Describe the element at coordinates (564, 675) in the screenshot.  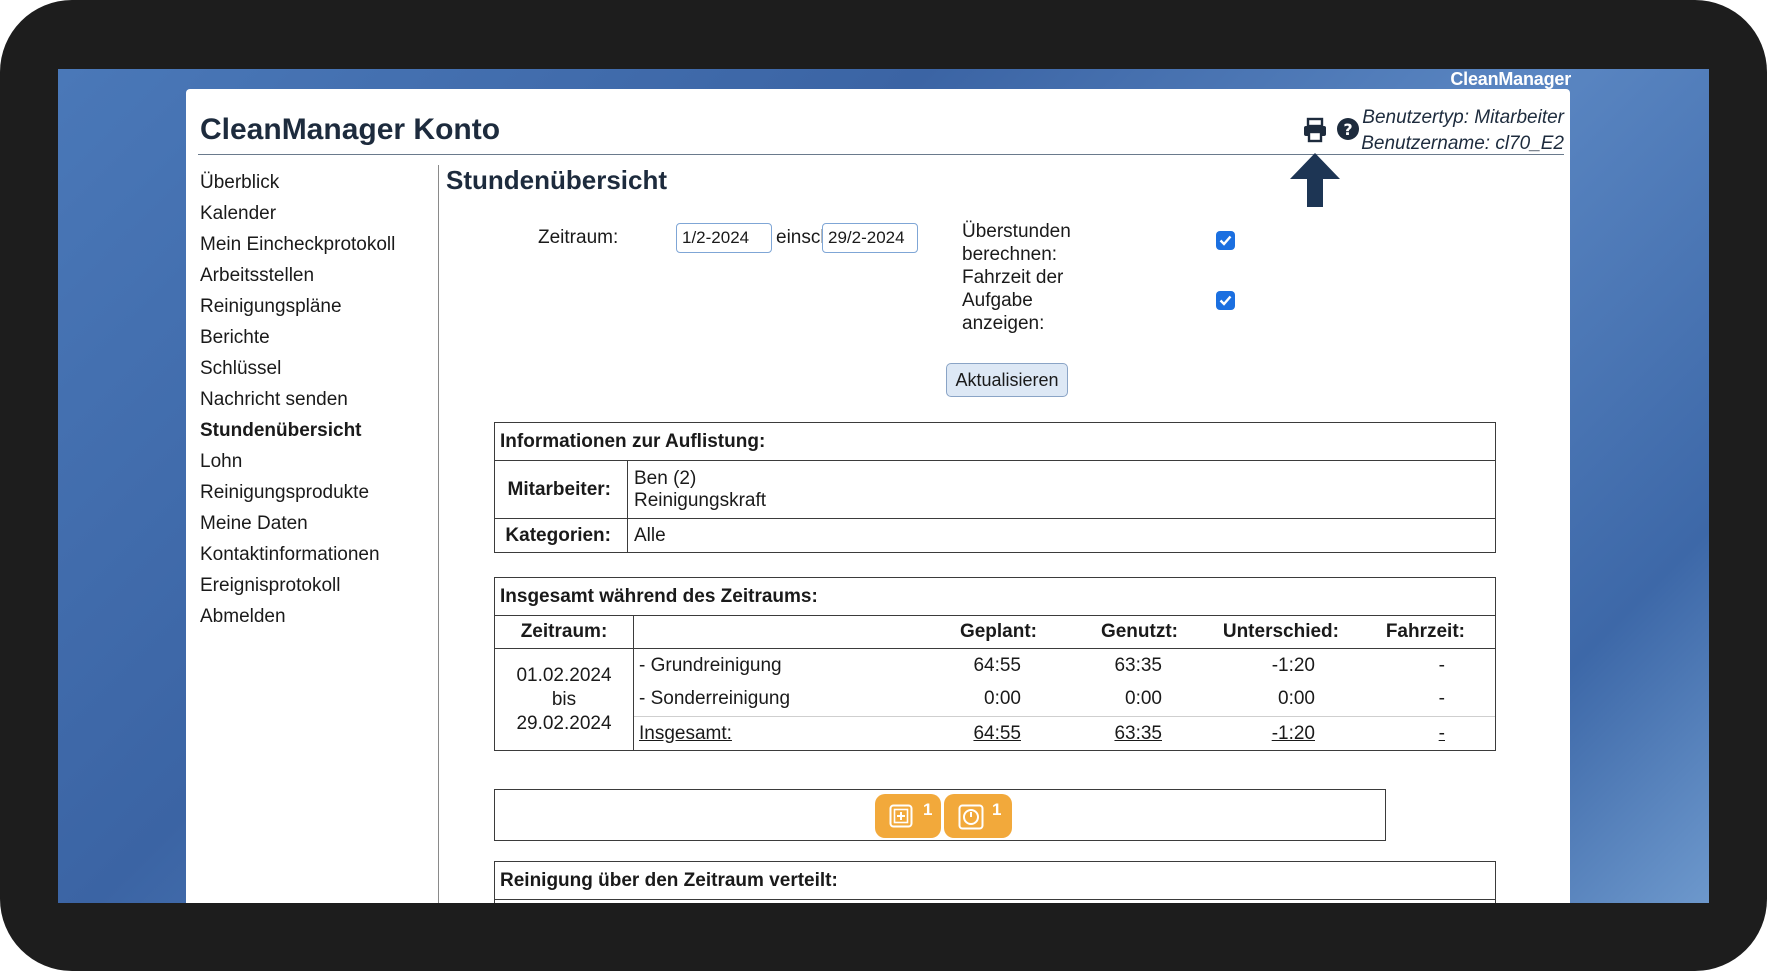
I see `period-from: 01.02.2024` at that location.